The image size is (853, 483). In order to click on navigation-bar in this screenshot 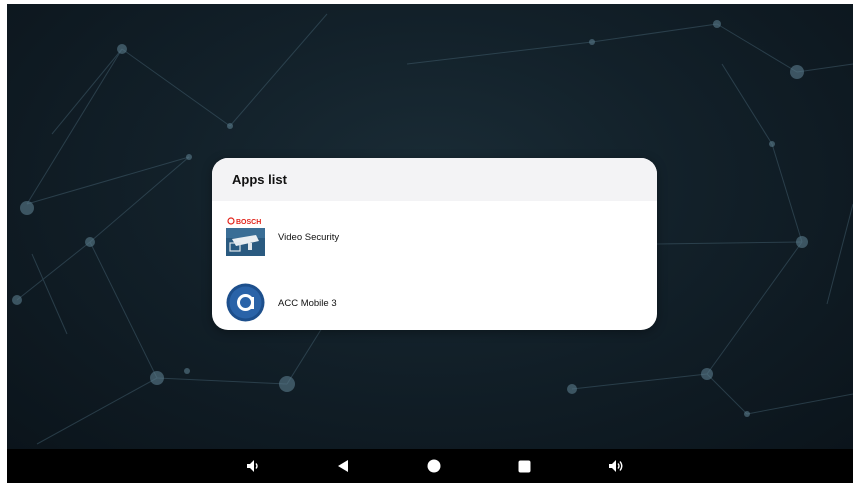, I will do `click(430, 466)`.